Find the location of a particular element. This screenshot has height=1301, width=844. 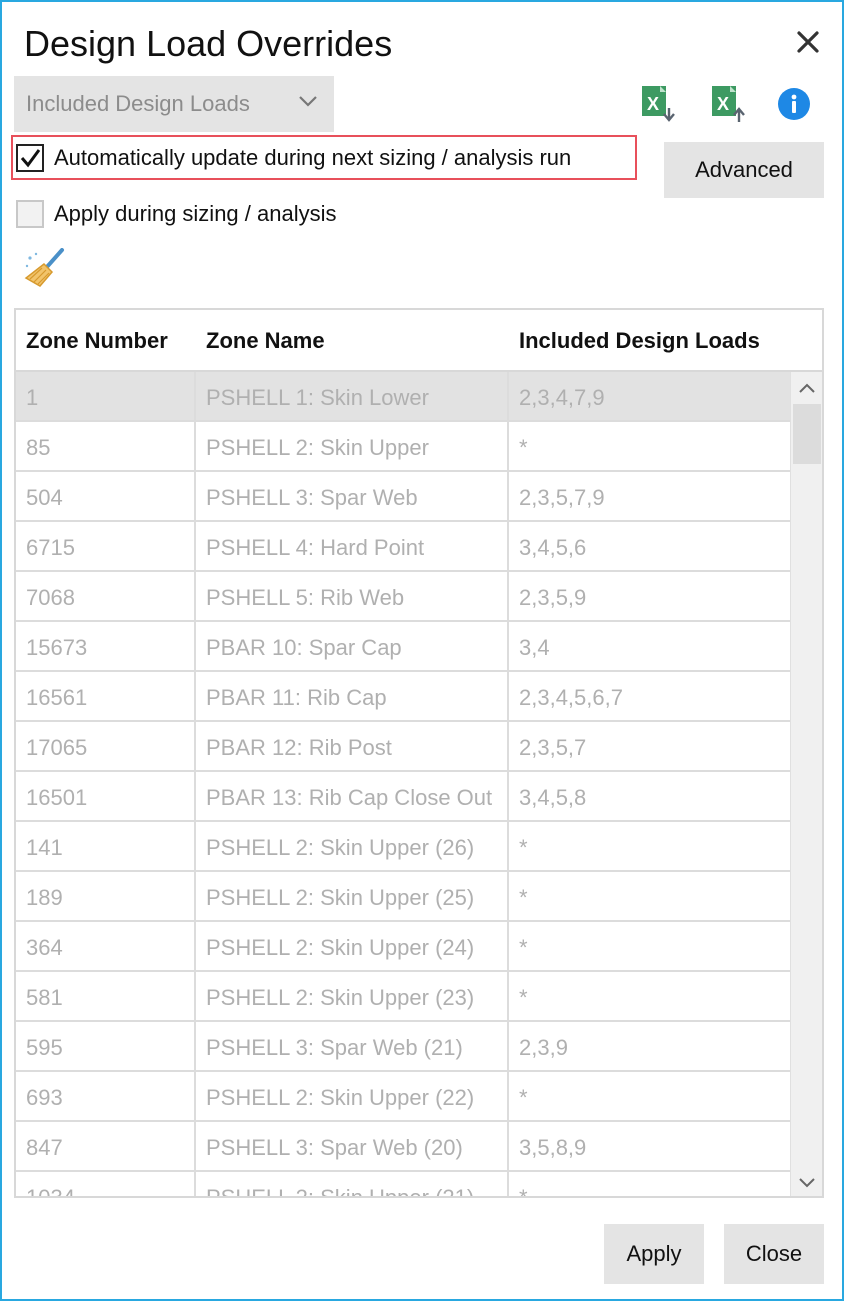

cell-zone-name: PSHELL 5: Rib Web is located at coordinates (352, 597).